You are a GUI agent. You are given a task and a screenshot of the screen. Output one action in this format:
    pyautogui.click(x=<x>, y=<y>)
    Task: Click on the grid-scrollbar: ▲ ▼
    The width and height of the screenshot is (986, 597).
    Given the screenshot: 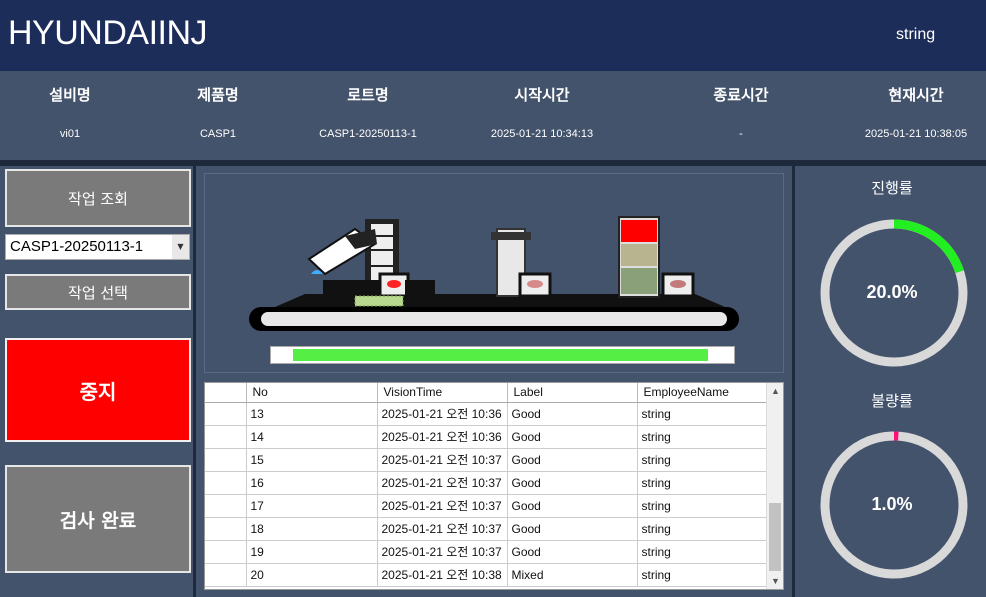 What is the action you would take?
    pyautogui.click(x=774, y=486)
    